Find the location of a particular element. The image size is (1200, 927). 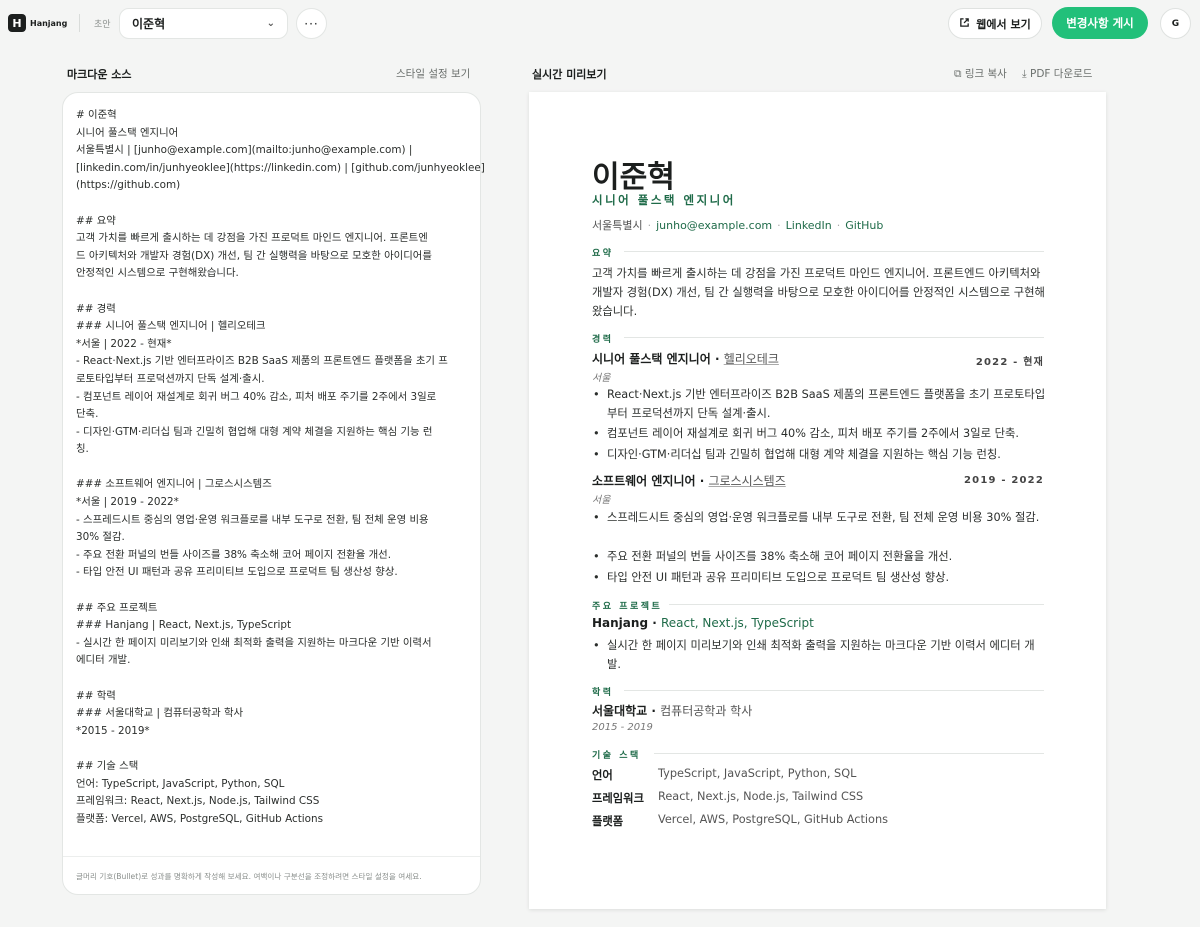

editor-line: 안정적인 시스템으로 구현해왔습니다. is located at coordinates (157, 273).